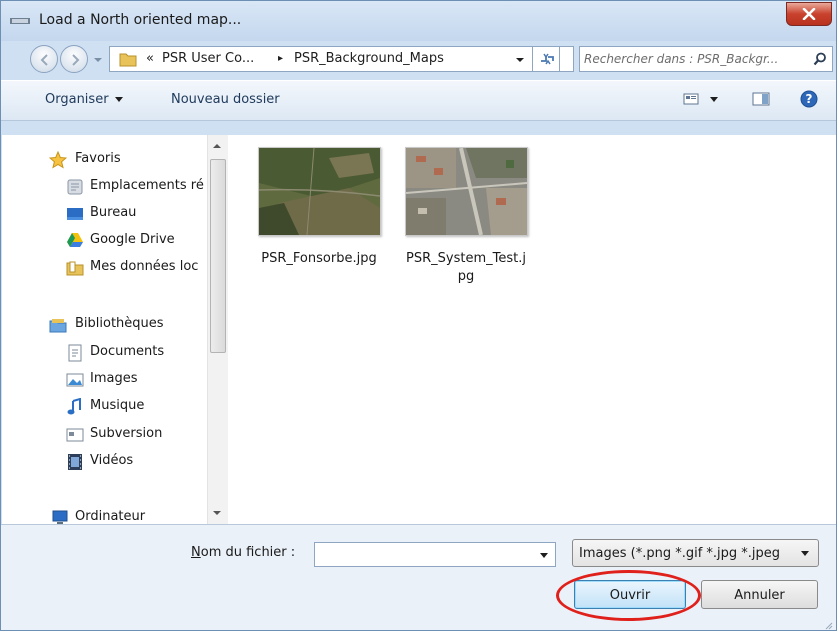 The image size is (837, 631). I want to click on search-icon, so click(820, 59).